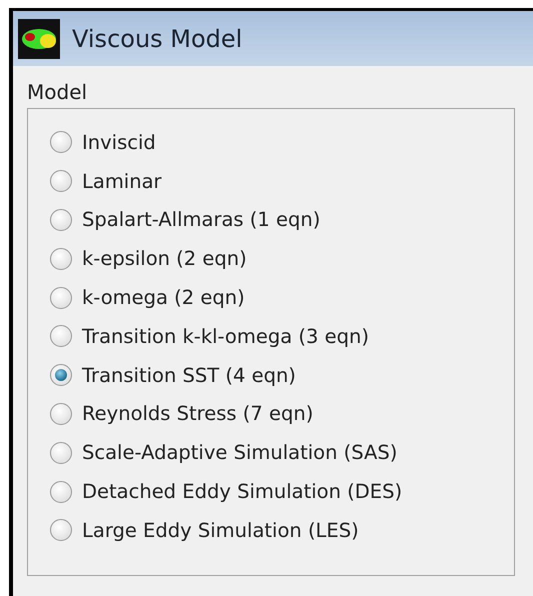 The image size is (533, 596). I want to click on radio-option: Transition SST (4 eqn), so click(173, 375).